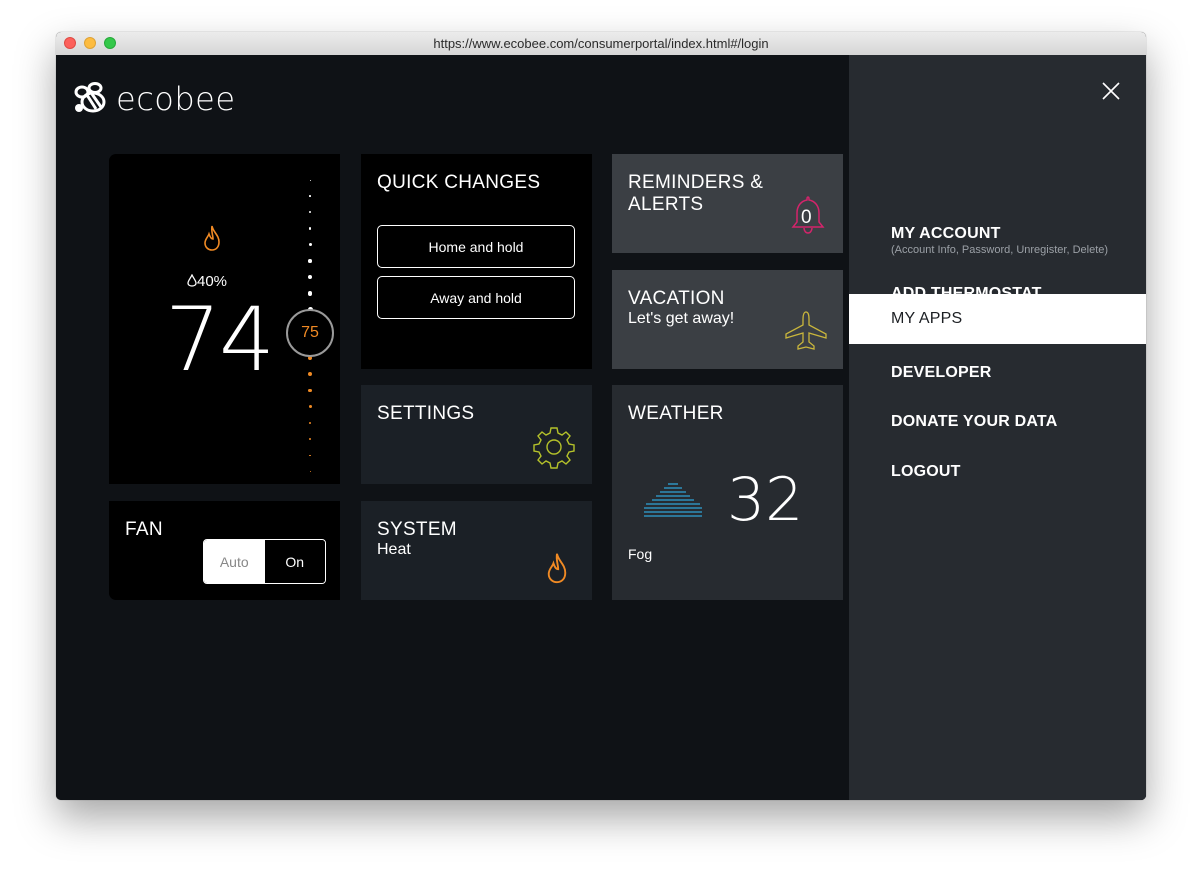 The width and height of the screenshot is (1202, 881). I want to click on settings-tile: SETTINGS, so click(476, 434).